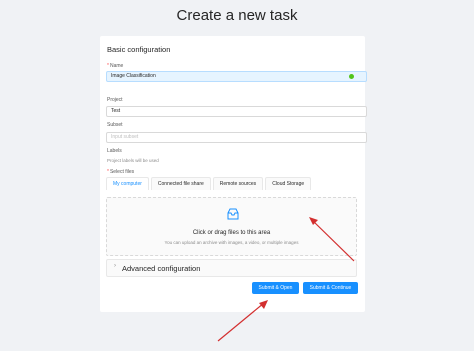 The image size is (474, 351). Describe the element at coordinates (180, 183) in the screenshot. I see `tab-connected-file-share: Connected file share` at that location.